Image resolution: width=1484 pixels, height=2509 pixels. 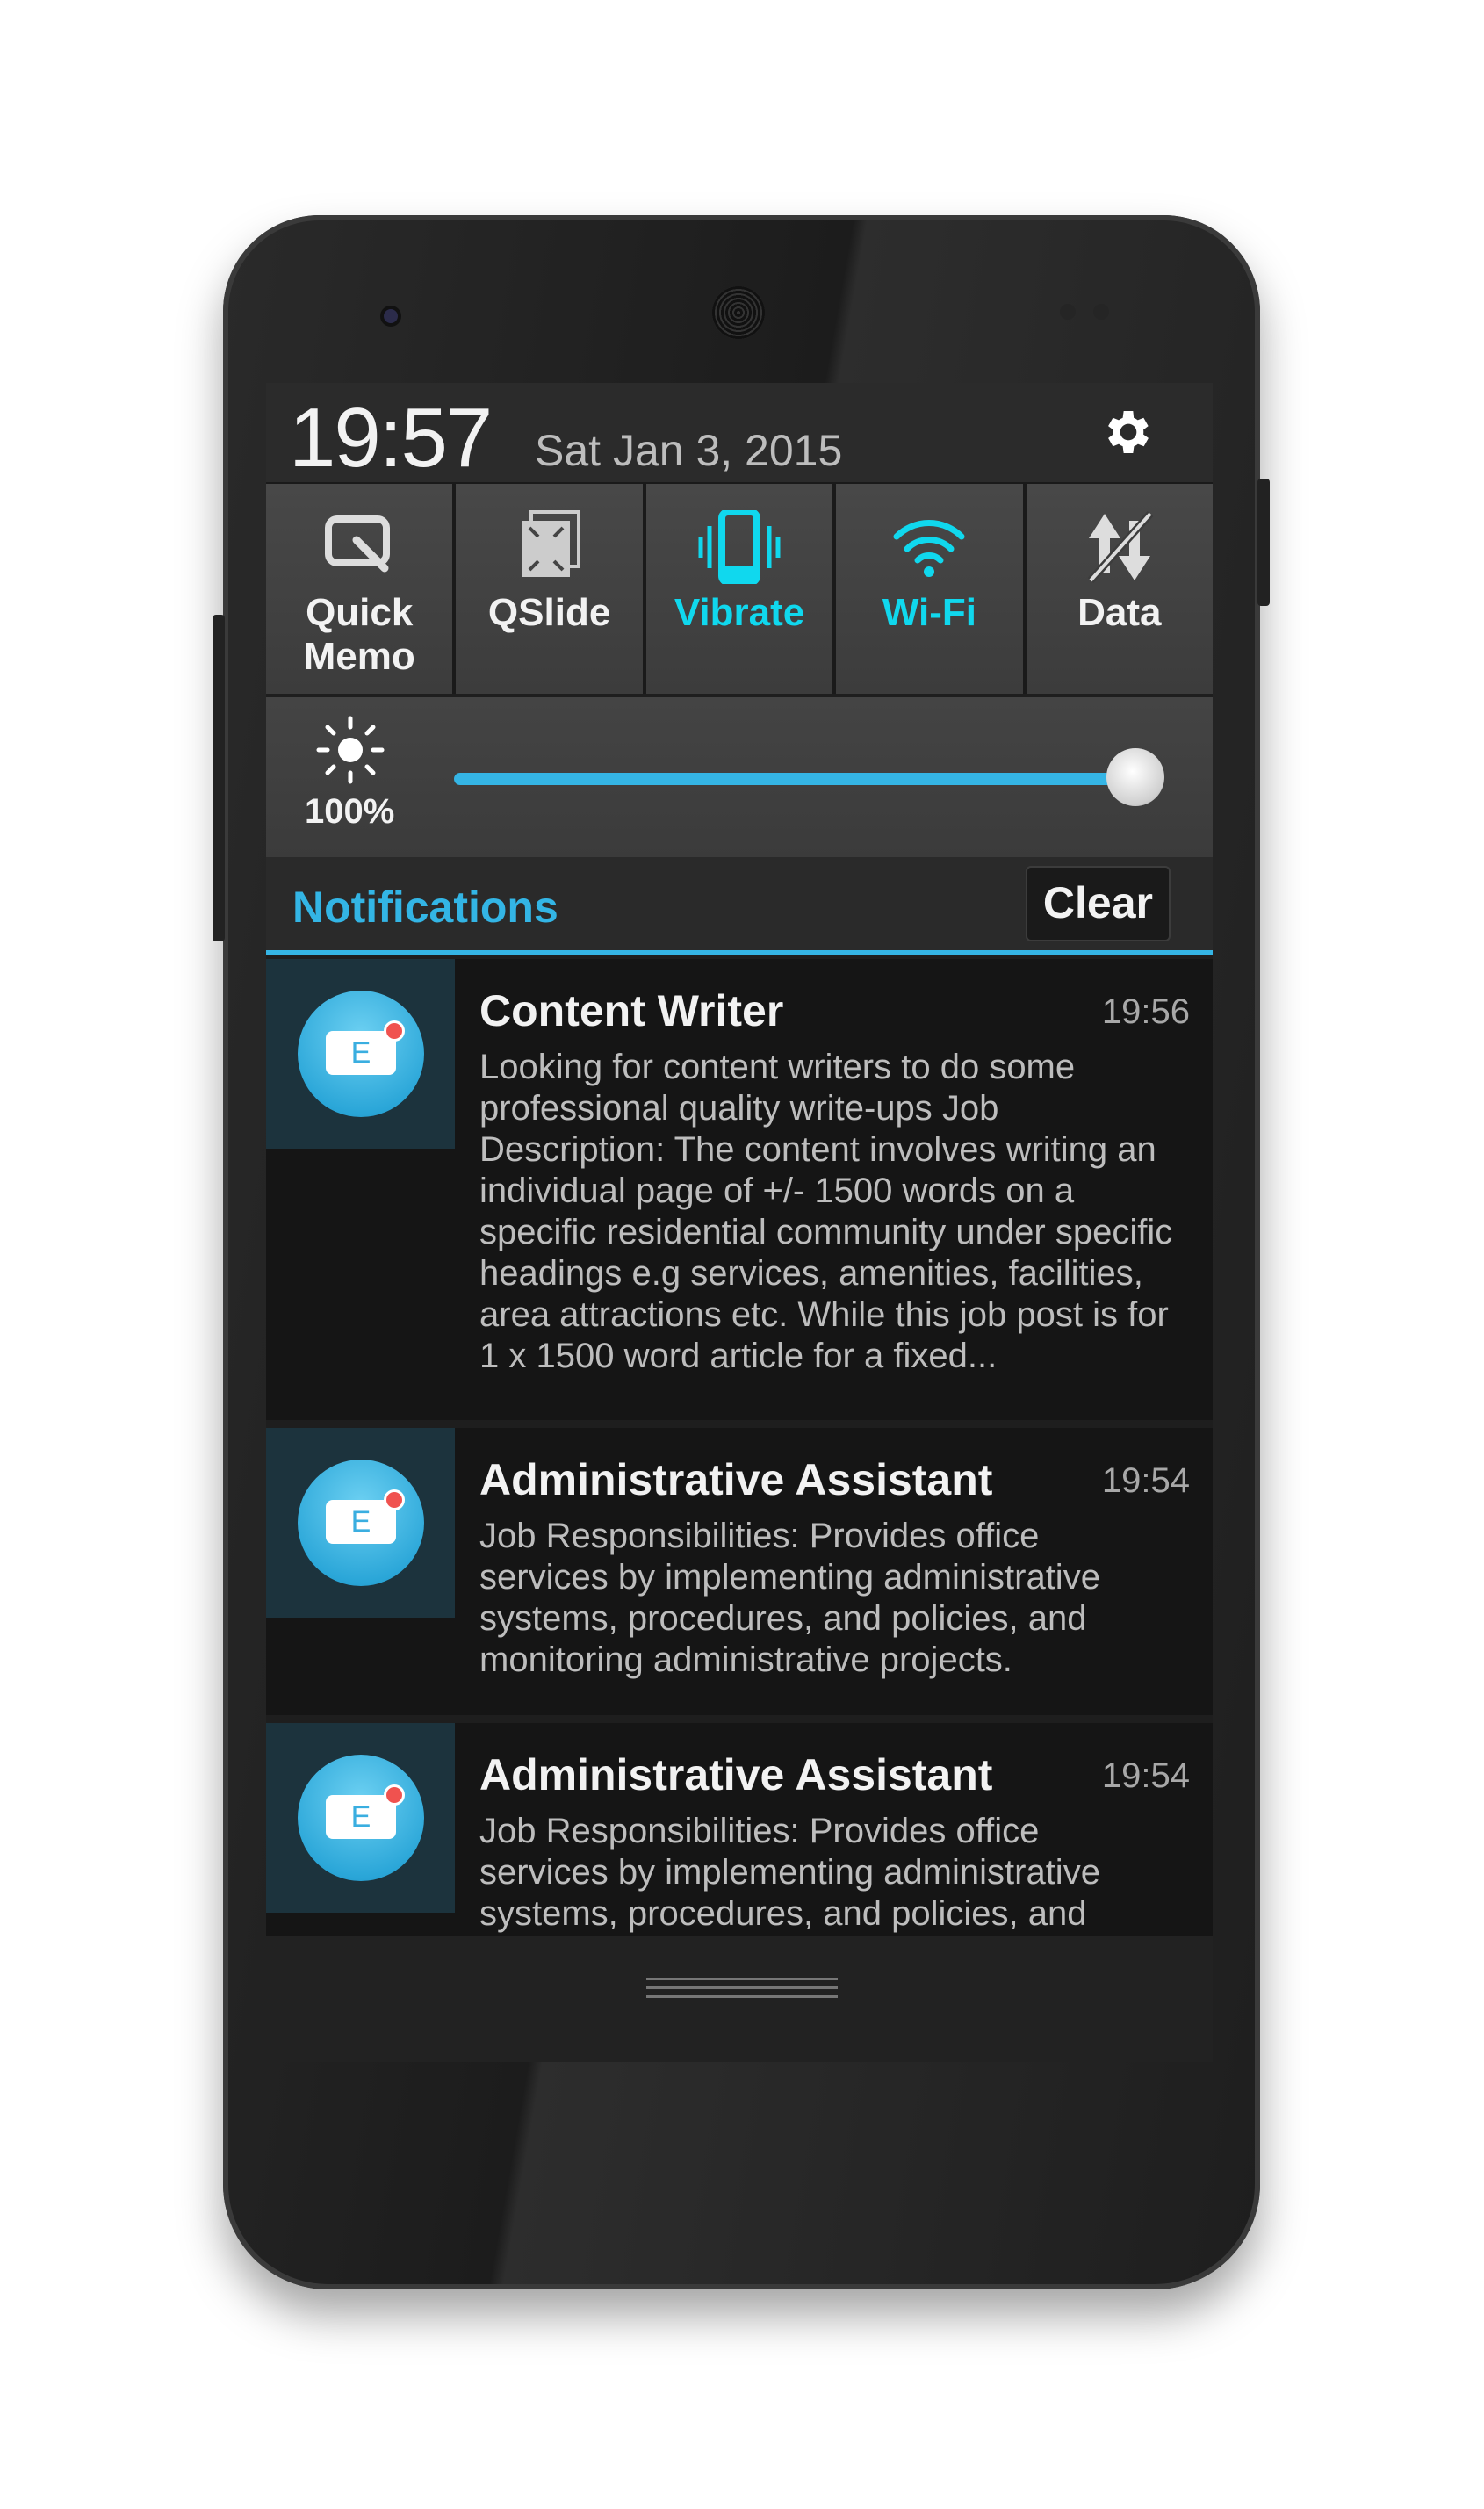 I want to click on notifications-header: Notifications Clear, so click(x=739, y=906).